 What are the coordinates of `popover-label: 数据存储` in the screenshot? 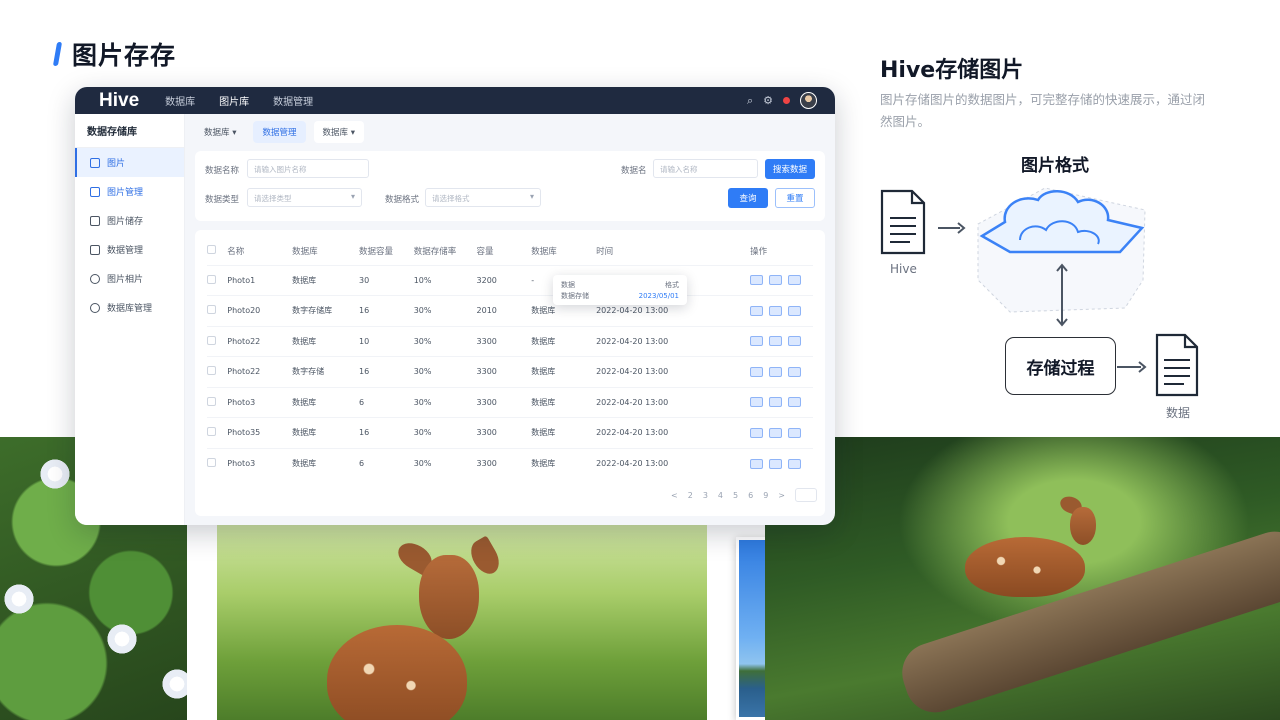 It's located at (575, 295).